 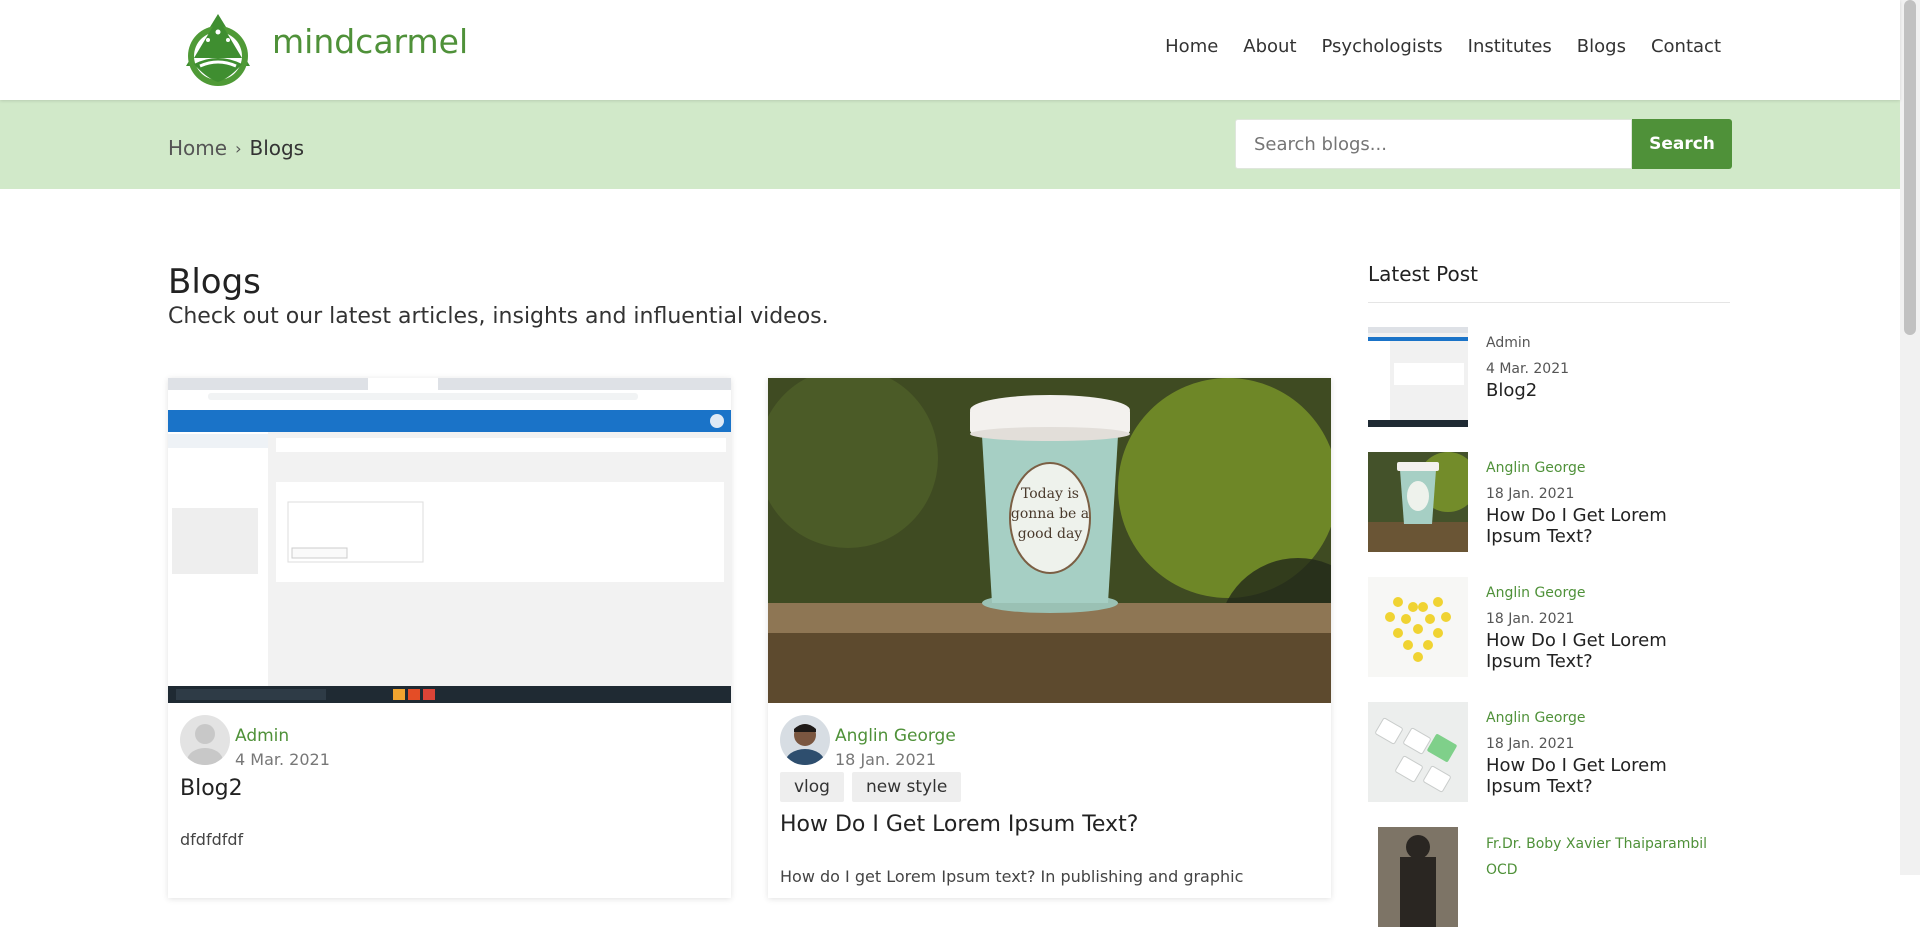 What do you see at coordinates (282, 759) in the screenshot?
I see `card-date: 4 Mar. 2021` at bounding box center [282, 759].